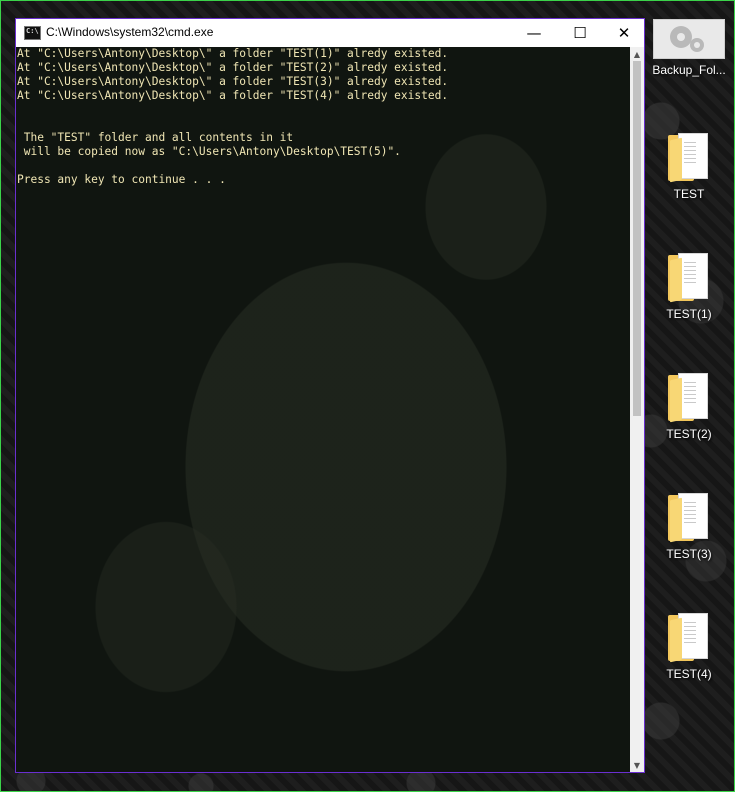 Image resolution: width=735 pixels, height=792 pixels. Describe the element at coordinates (689, 434) in the screenshot. I see `desktop-icon-label: TEST(2)` at that location.